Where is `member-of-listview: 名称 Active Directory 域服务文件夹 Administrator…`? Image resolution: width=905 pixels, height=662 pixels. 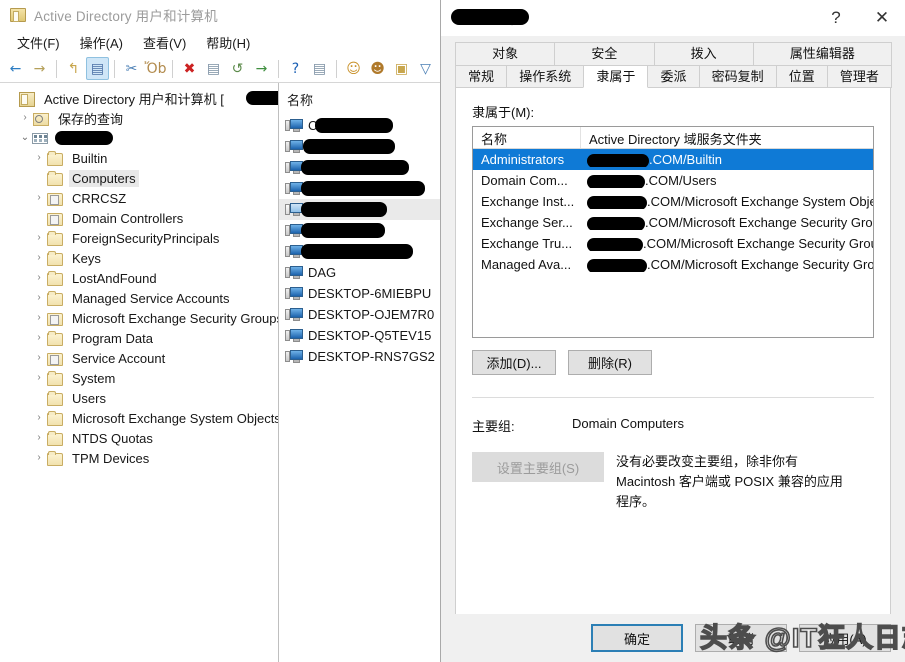
member-of-listview: 名称 Active Directory 域服务文件夹 Administrator… is located at coordinates (673, 232).